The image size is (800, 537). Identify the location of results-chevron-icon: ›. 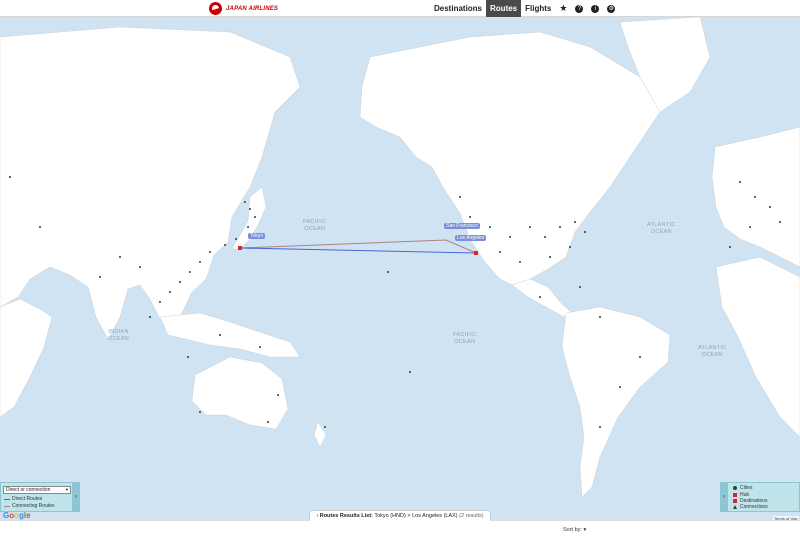
(317, 516).